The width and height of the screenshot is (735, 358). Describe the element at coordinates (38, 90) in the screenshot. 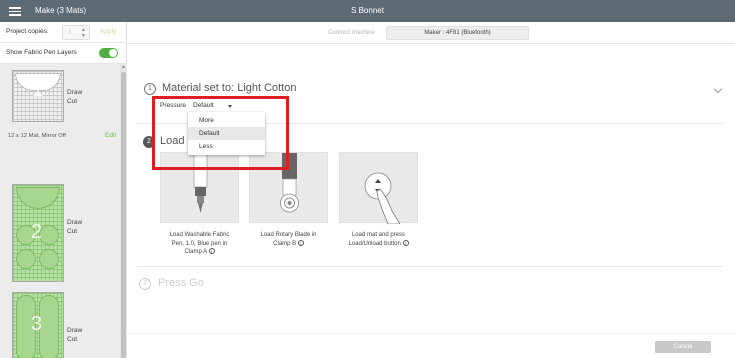

I see `mat-number: 1` at that location.